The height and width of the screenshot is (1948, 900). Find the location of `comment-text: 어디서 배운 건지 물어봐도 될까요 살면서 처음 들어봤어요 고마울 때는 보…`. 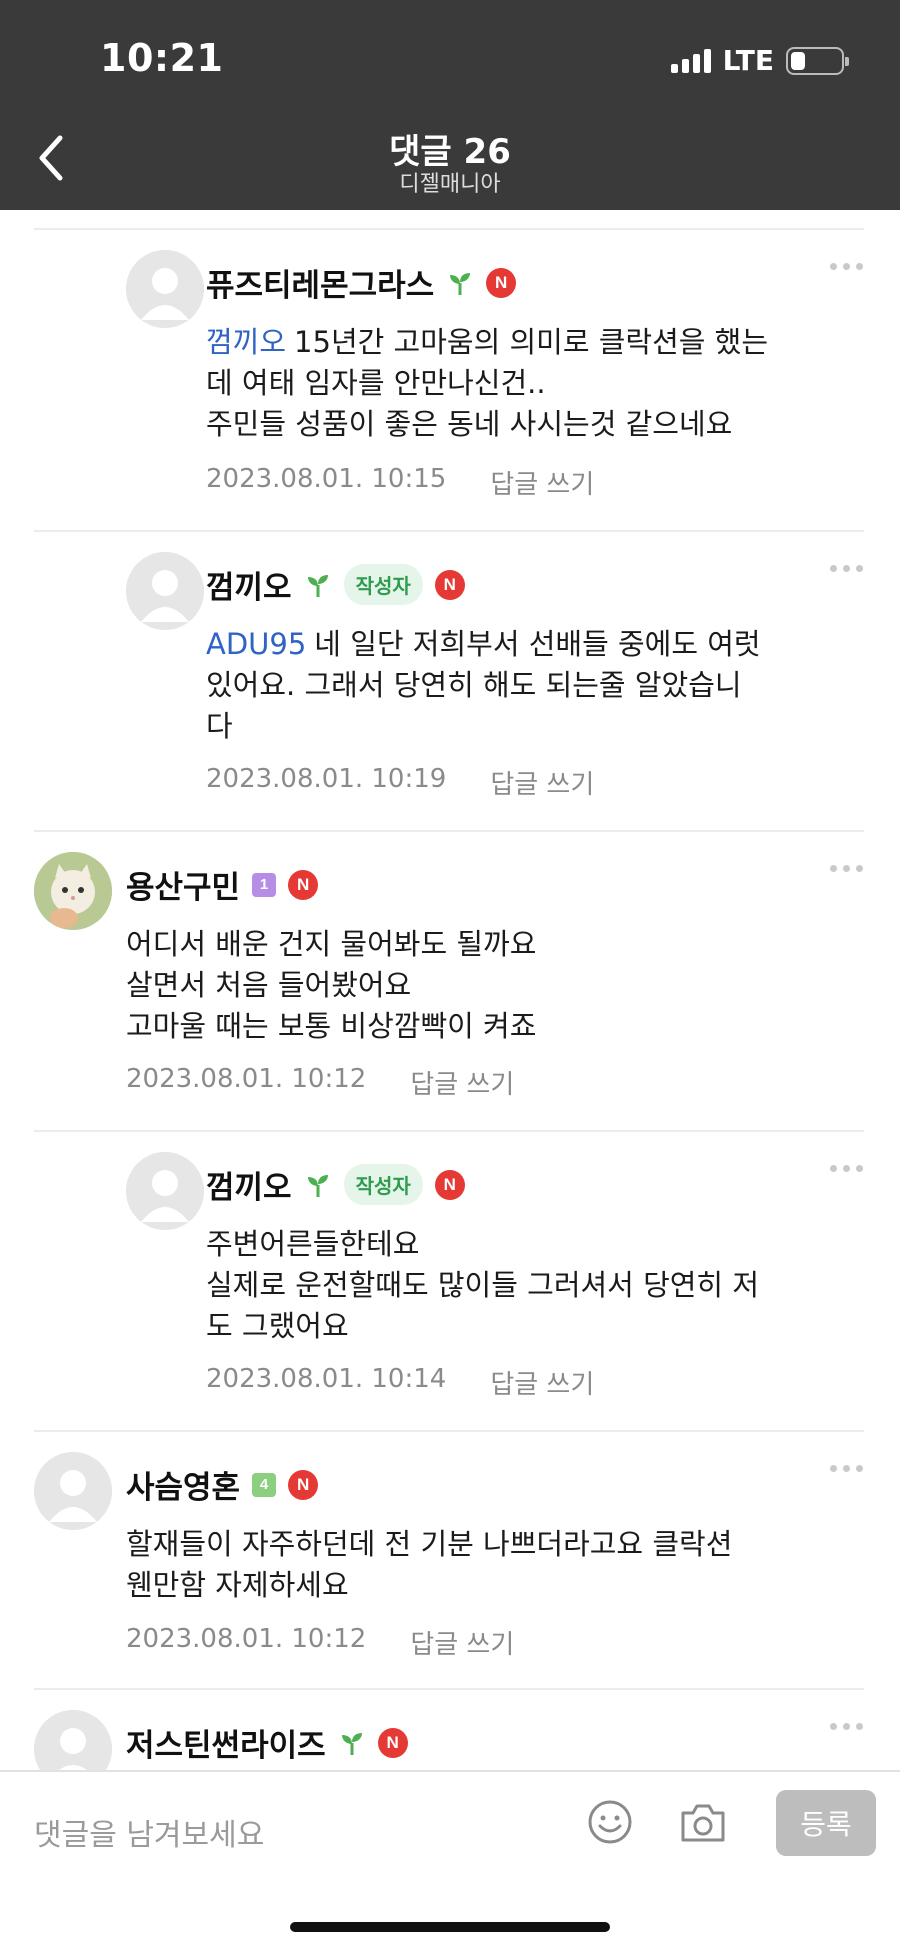

comment-text: 어디서 배운 건지 물어봐도 될까요 살면서 처음 들어봤어요 고마울 때는 보… is located at coordinates (486, 985).